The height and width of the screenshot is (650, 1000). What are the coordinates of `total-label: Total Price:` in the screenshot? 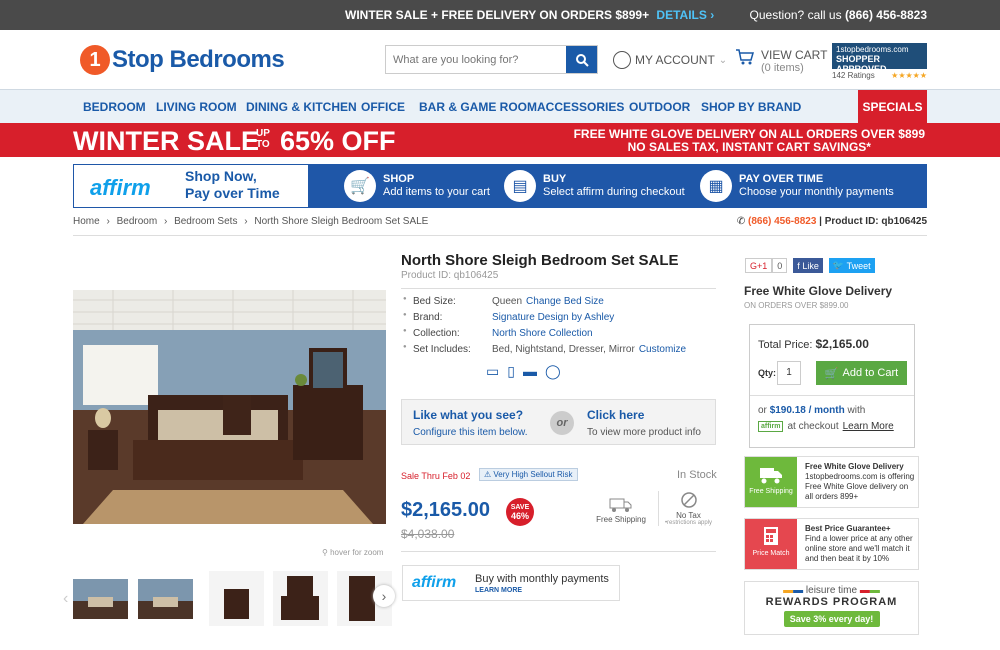 It's located at (785, 345).